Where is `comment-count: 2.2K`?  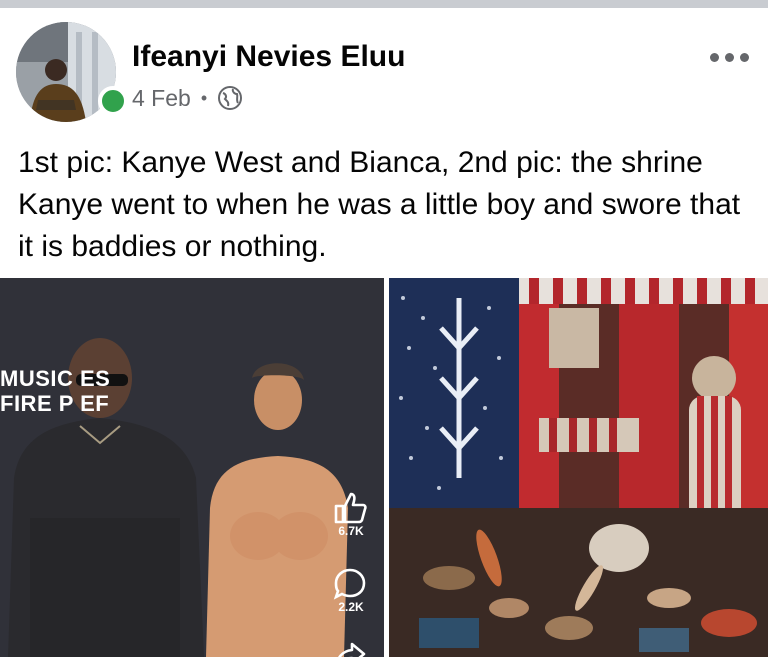
comment-count: 2.2K is located at coordinates (351, 607).